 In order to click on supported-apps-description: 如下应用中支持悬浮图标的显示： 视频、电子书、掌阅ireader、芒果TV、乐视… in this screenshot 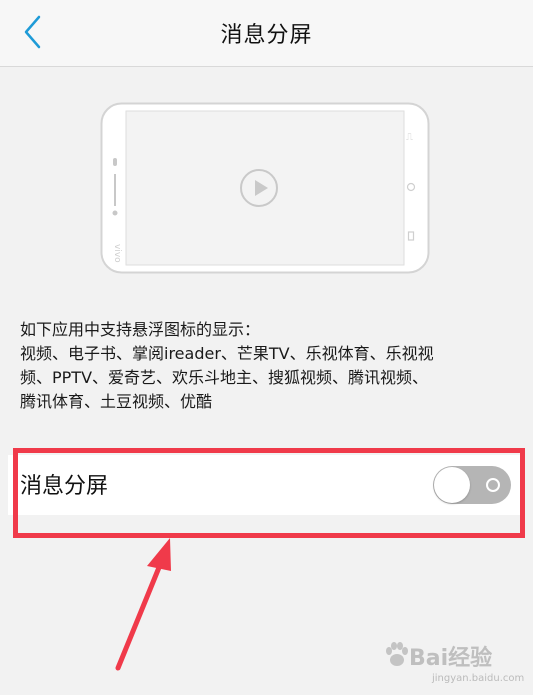, I will do `click(270, 366)`.